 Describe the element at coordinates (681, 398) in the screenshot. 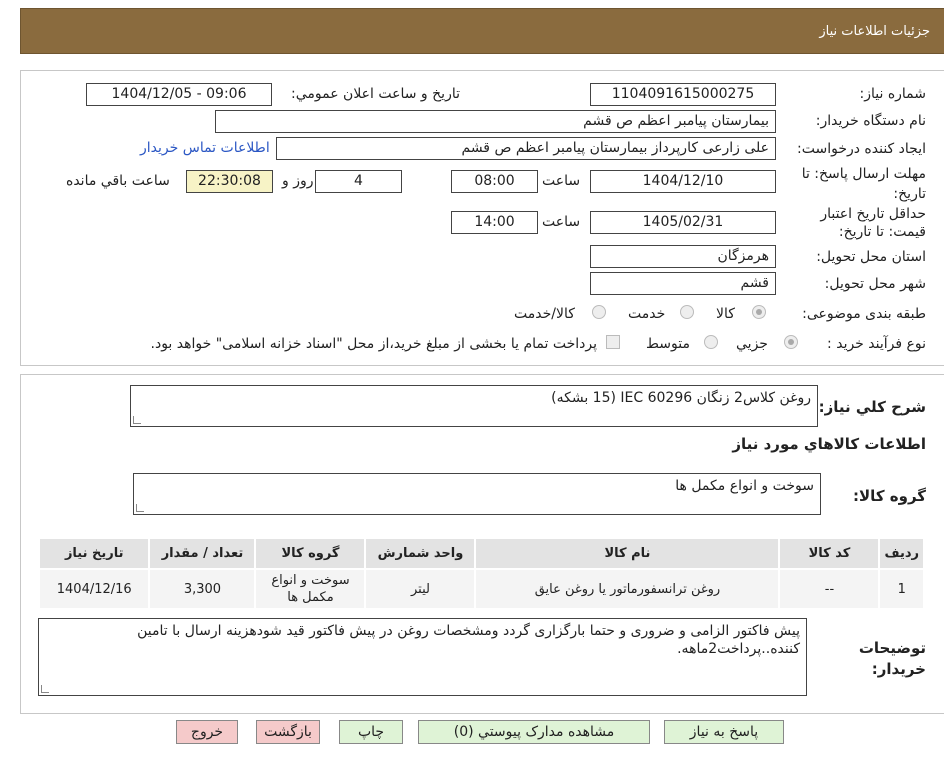

I see `general-desc-text: روغن کلاس2 زنگان IEC 60296 (15 بشکه)` at that location.